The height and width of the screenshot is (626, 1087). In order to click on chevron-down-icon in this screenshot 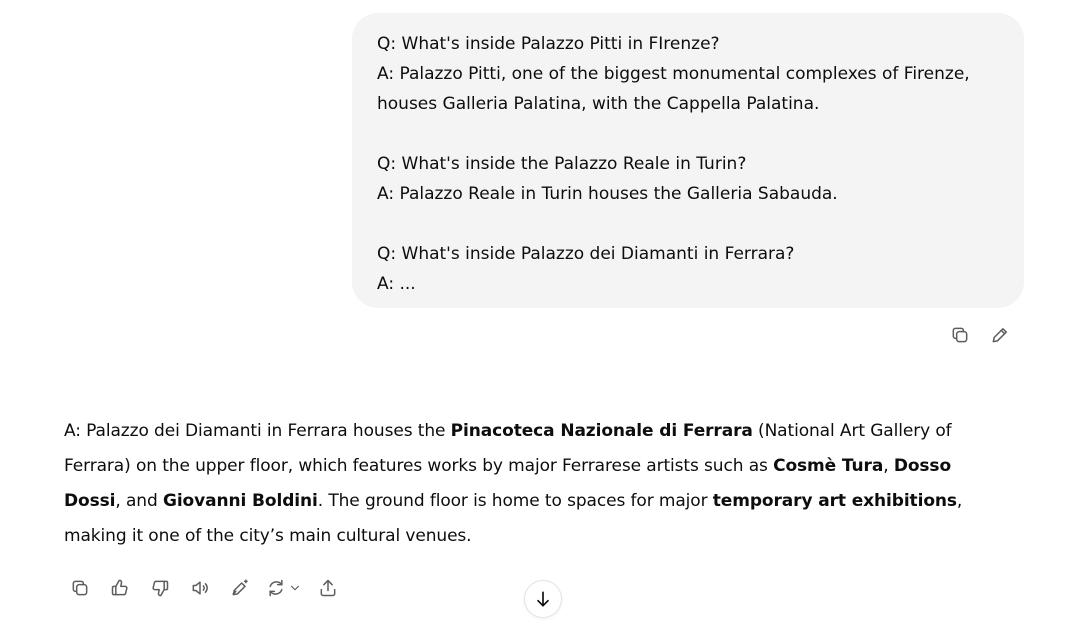, I will do `click(295, 588)`.